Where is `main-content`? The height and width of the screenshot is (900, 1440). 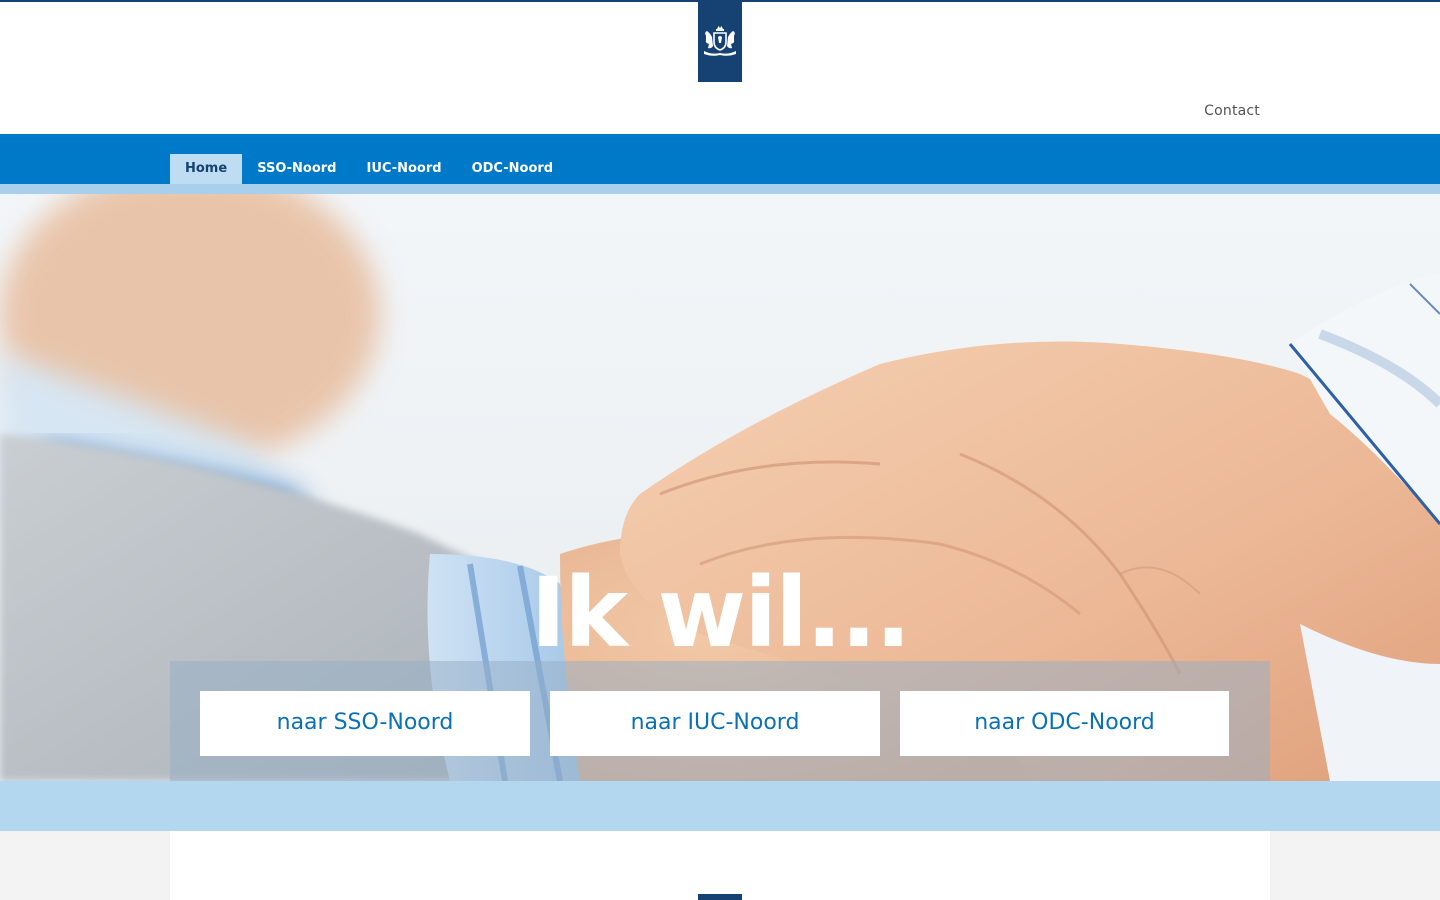
main-content is located at coordinates (720, 865).